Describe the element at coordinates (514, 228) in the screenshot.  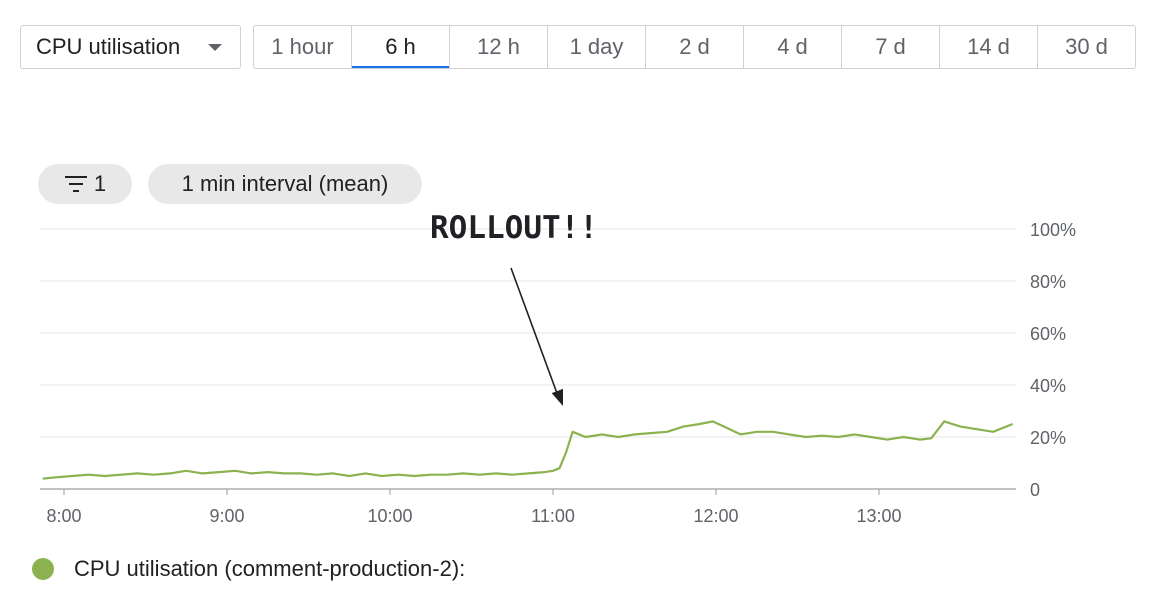
I see `annotation-text-rollout: ROLLOUT!!` at that location.